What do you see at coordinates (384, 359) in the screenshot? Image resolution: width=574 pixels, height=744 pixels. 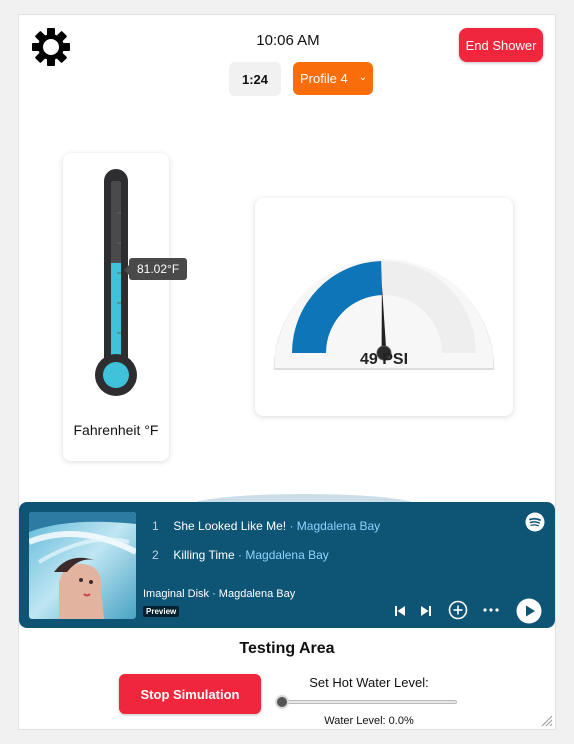 I see `pressure-readout: 49 PSI` at bounding box center [384, 359].